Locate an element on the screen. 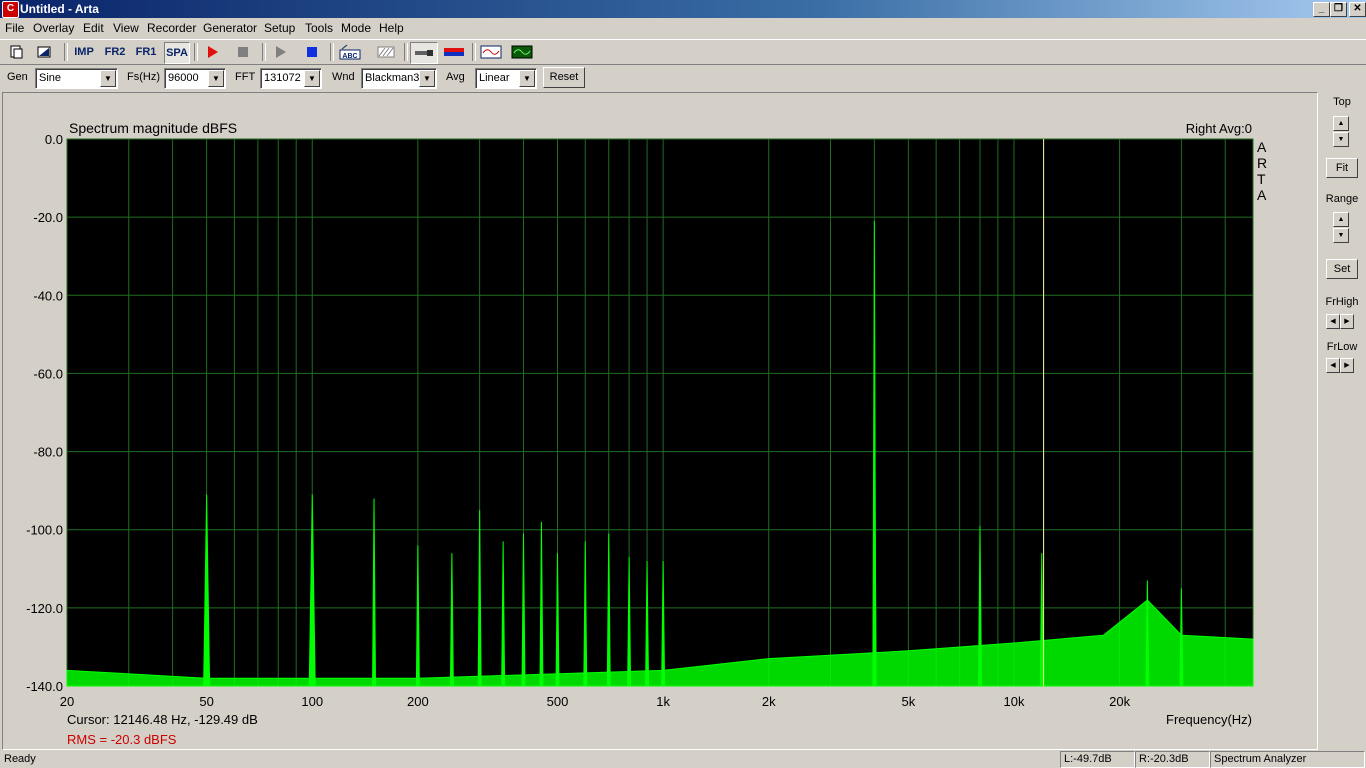  hatched-graph-icon is located at coordinates (386, 52).